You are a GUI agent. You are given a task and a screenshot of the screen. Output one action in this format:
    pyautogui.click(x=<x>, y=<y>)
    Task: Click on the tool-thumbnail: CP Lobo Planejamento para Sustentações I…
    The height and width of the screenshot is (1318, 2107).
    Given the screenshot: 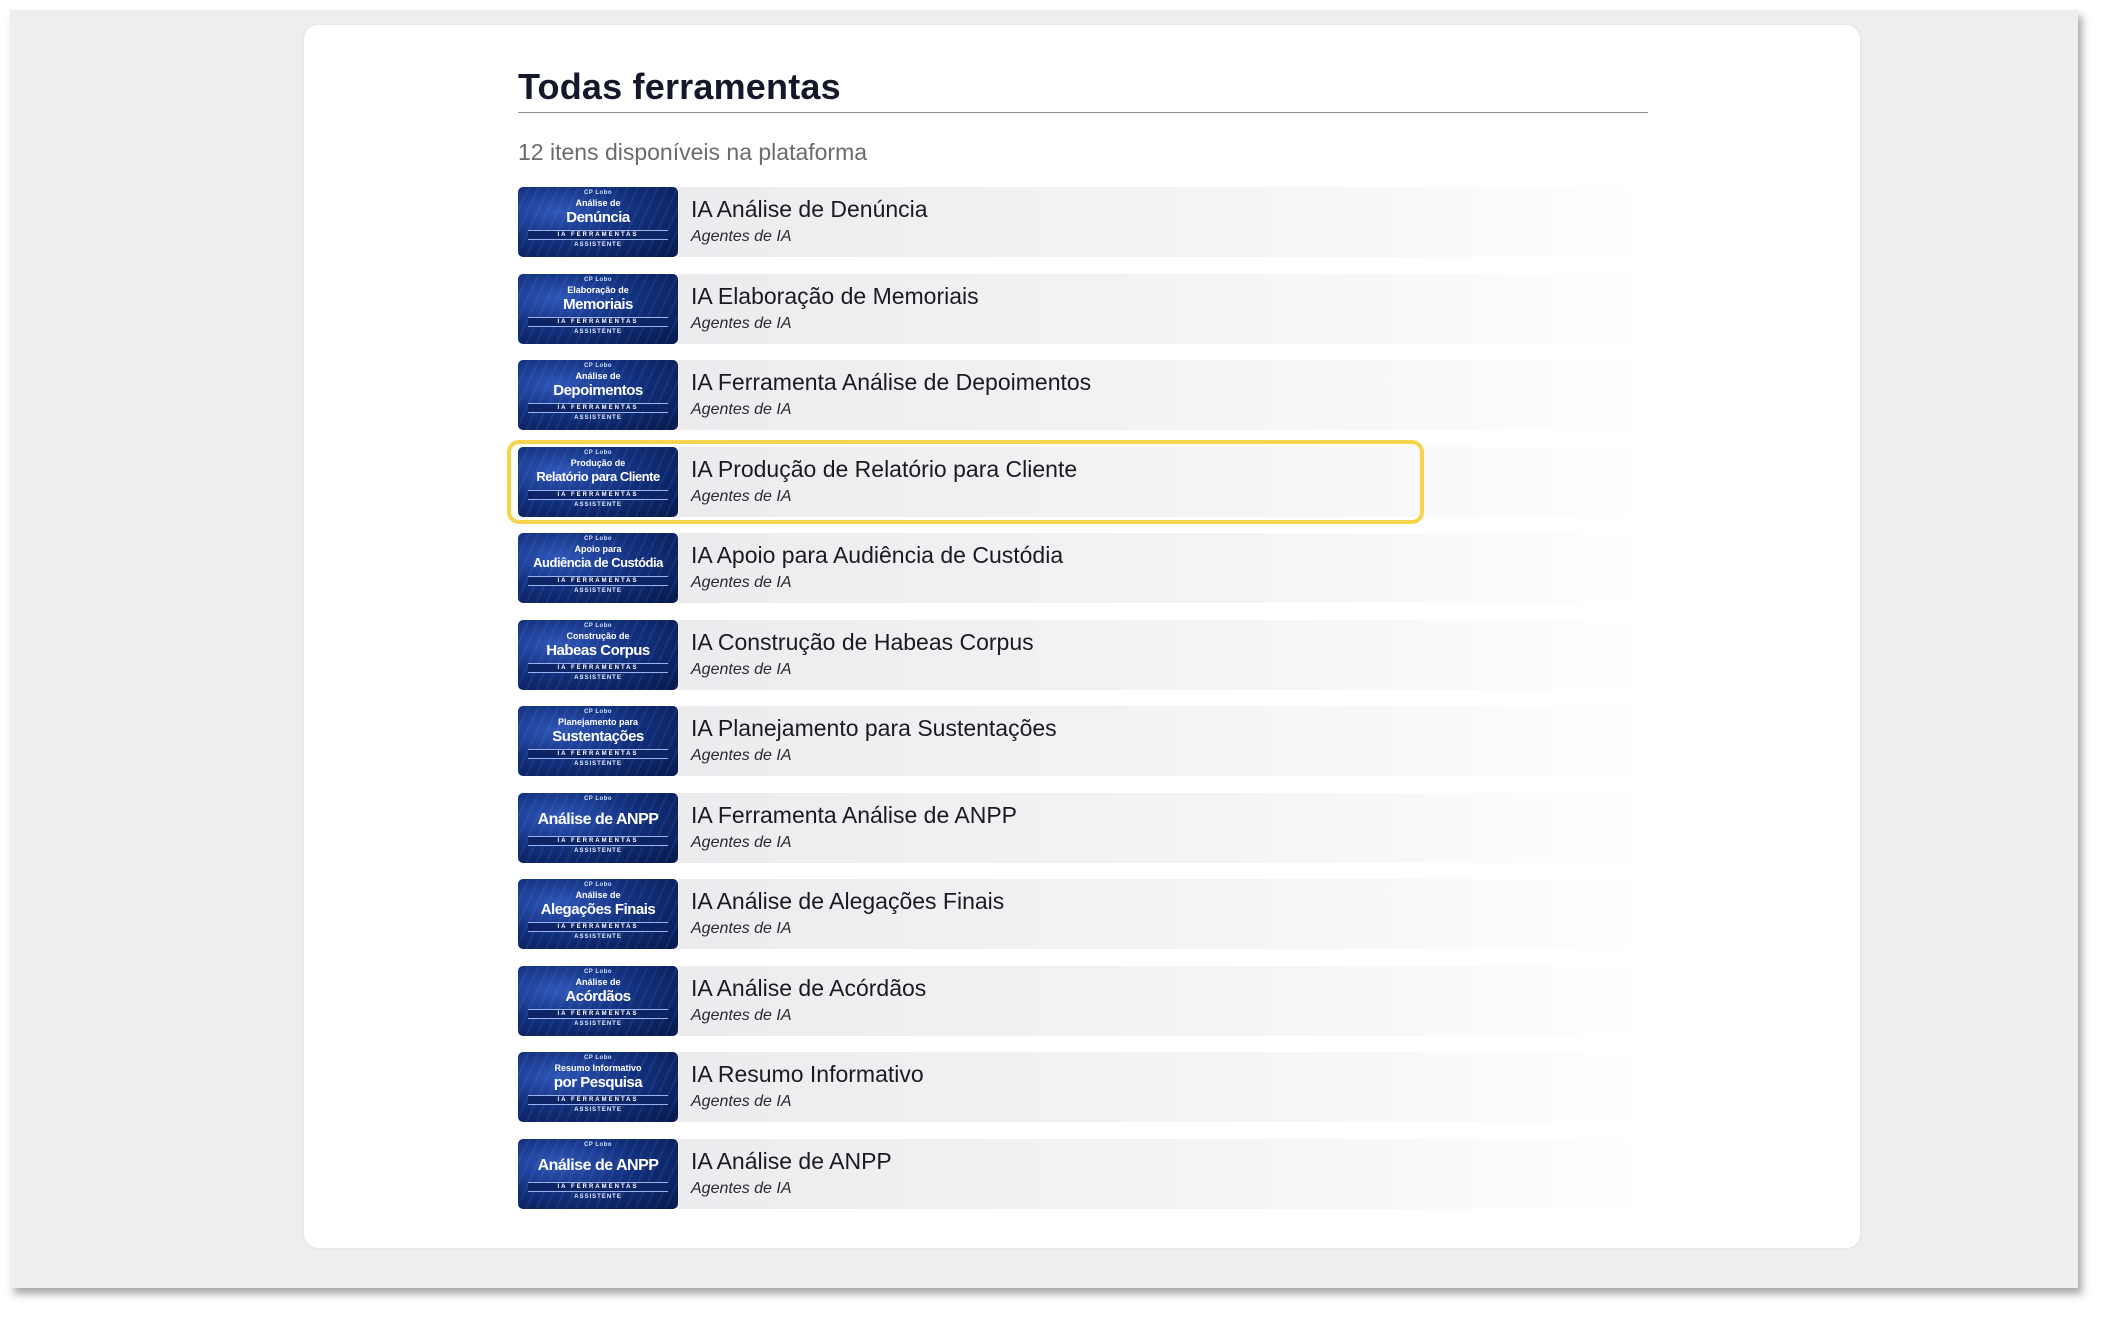 What is the action you would take?
    pyautogui.click(x=598, y=741)
    